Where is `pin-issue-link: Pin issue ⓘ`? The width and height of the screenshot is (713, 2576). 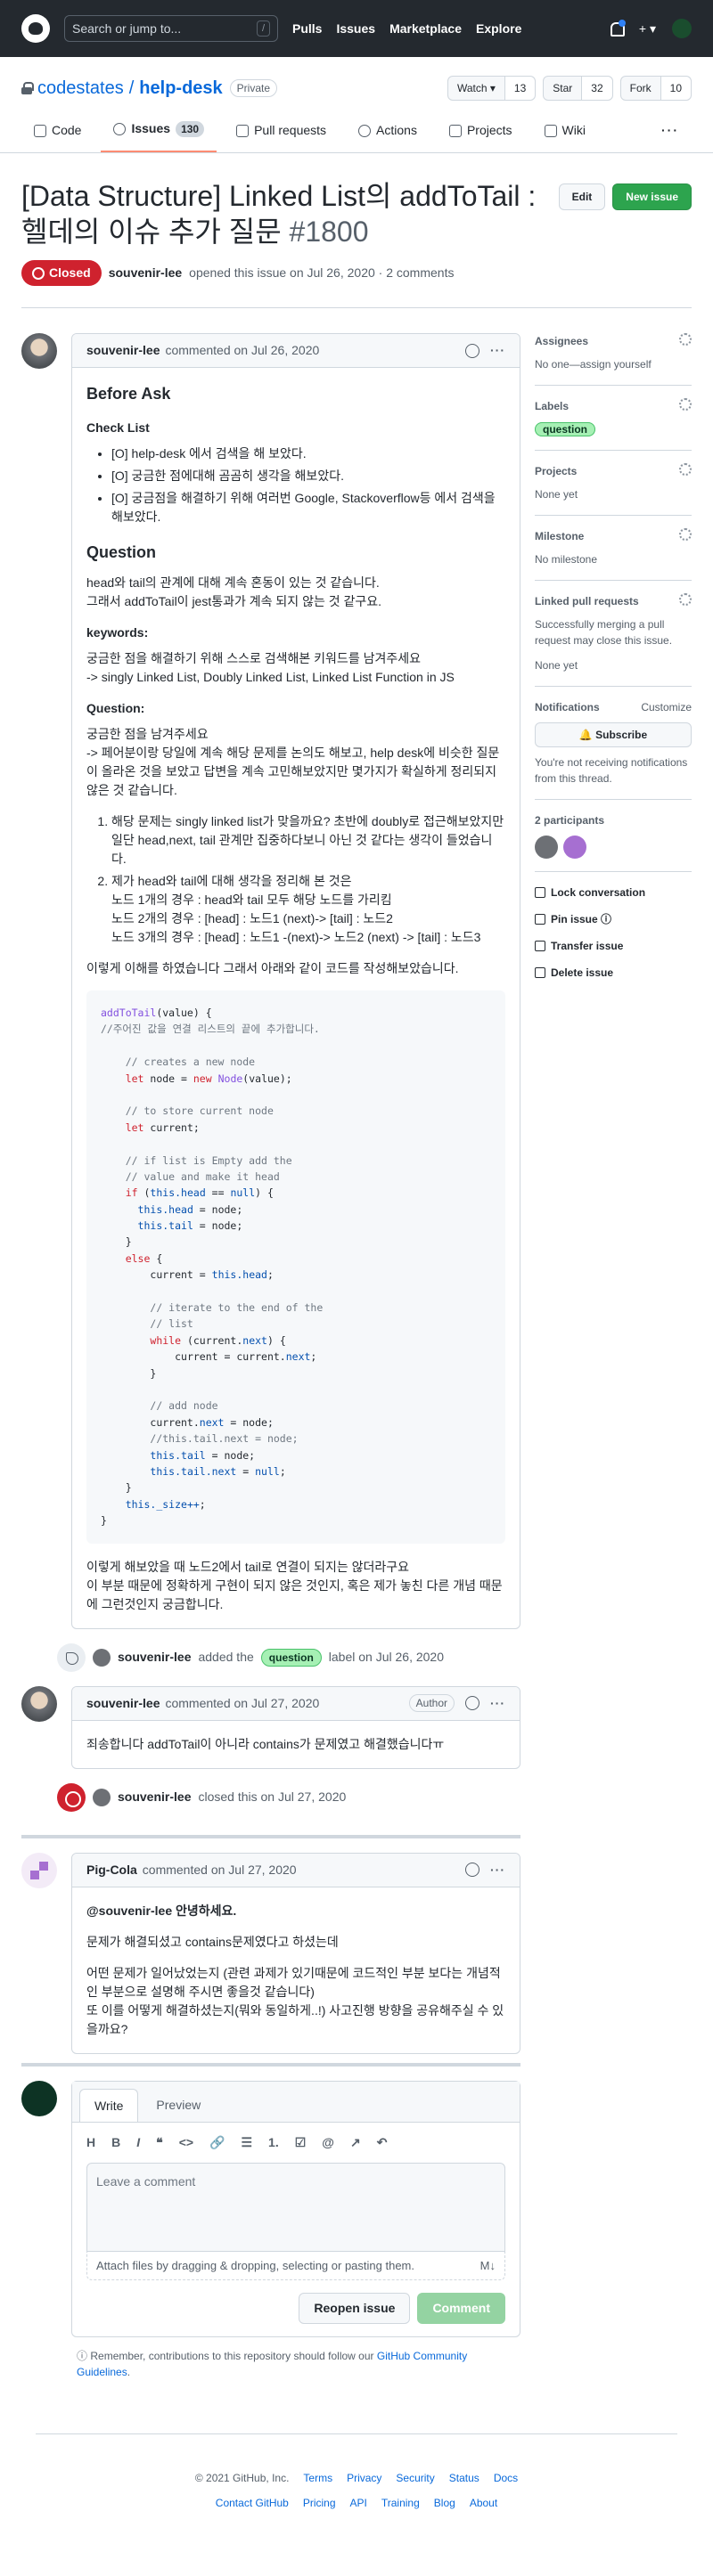
pin-issue-link: Pin issue ⓘ is located at coordinates (613, 920).